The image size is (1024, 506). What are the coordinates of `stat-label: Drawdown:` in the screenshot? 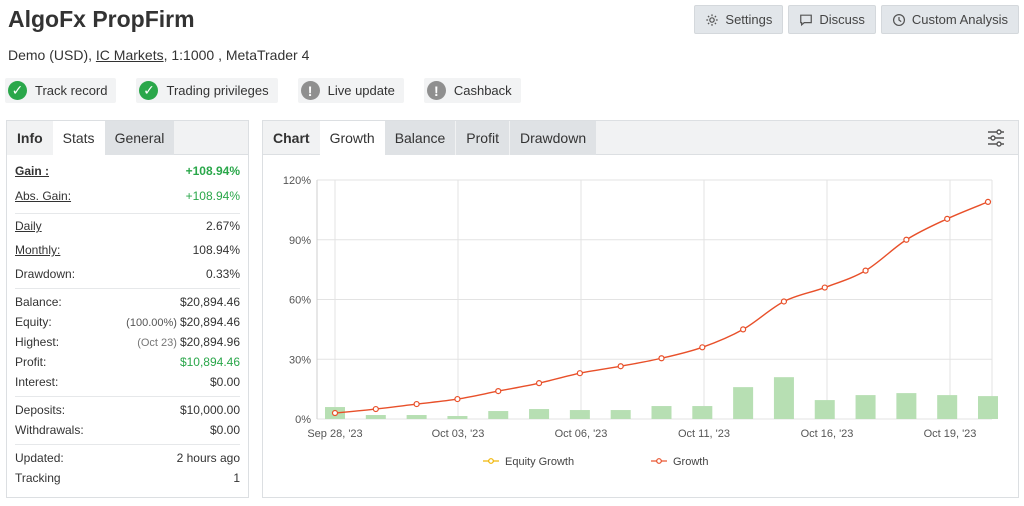 It's located at (45, 274).